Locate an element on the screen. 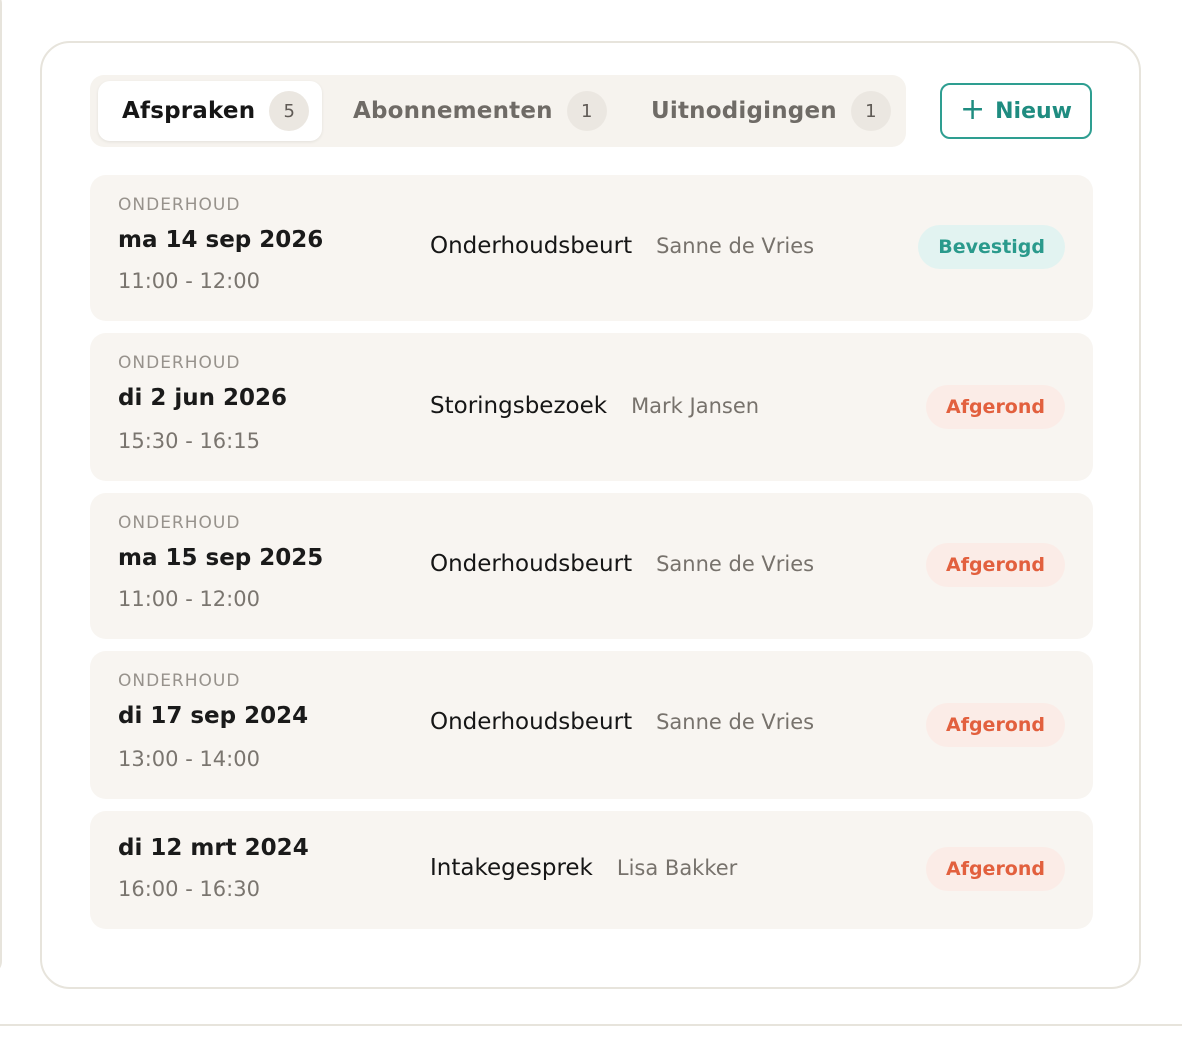 The height and width of the screenshot is (1056, 1182). appointment-details: Intakegesprek Lisa Bakker is located at coordinates (583, 868).